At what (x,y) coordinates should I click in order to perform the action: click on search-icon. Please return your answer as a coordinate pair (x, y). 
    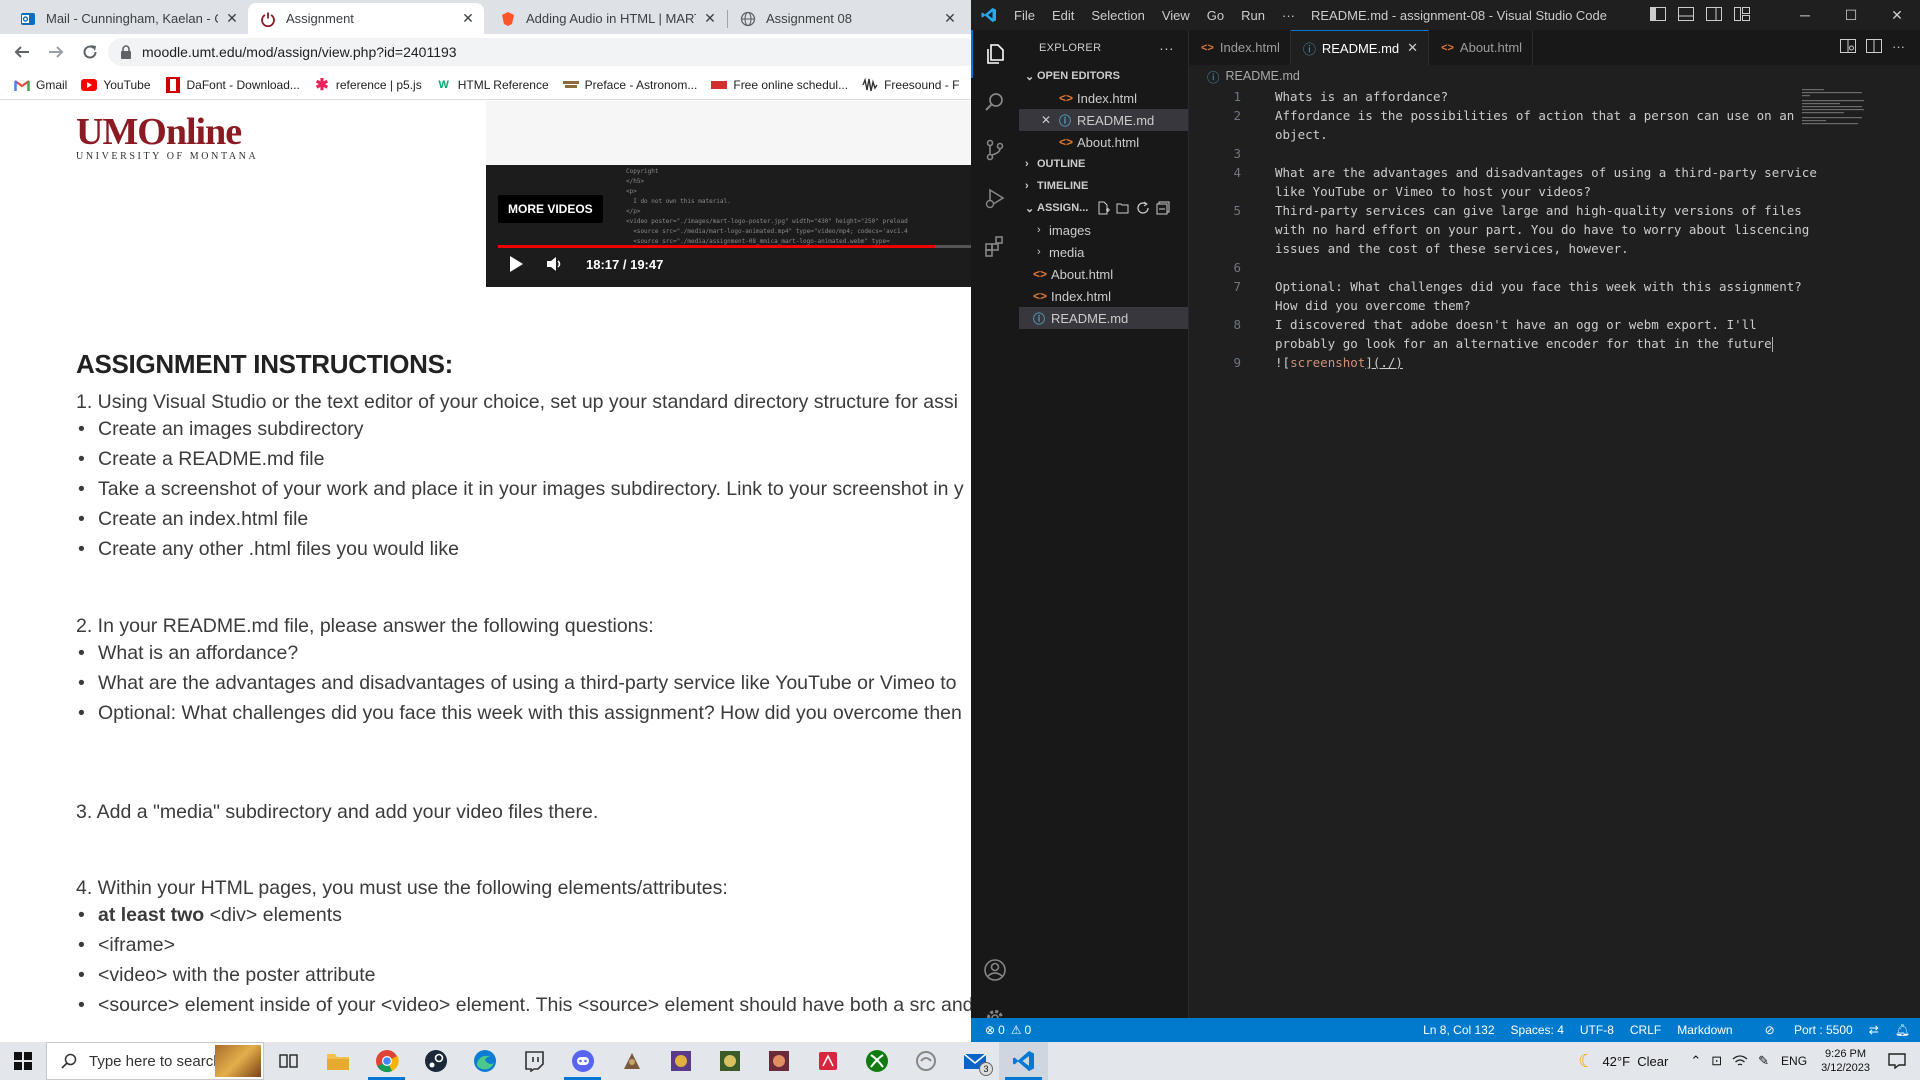
    Looking at the image, I should click on (995, 102).